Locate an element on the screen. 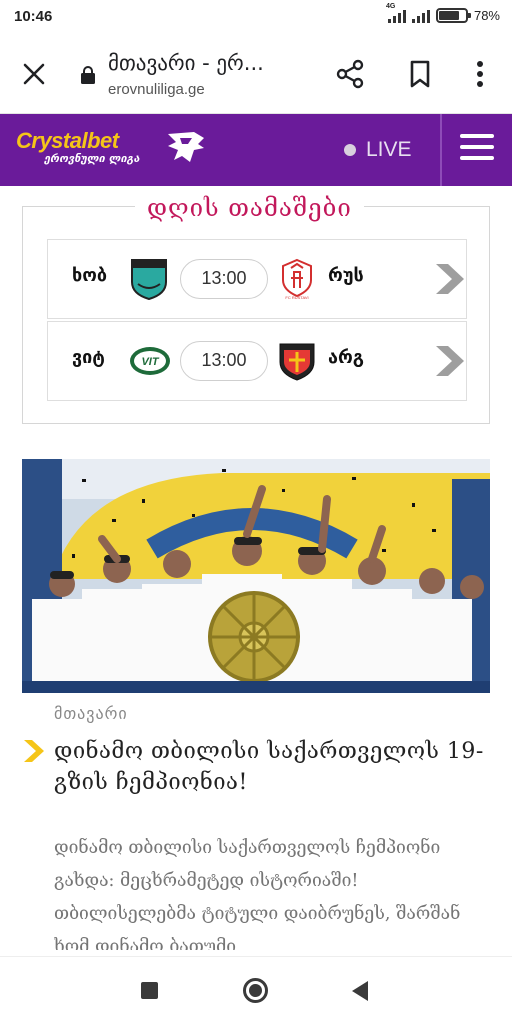  network-type-label: 4G is located at coordinates (390, 6).